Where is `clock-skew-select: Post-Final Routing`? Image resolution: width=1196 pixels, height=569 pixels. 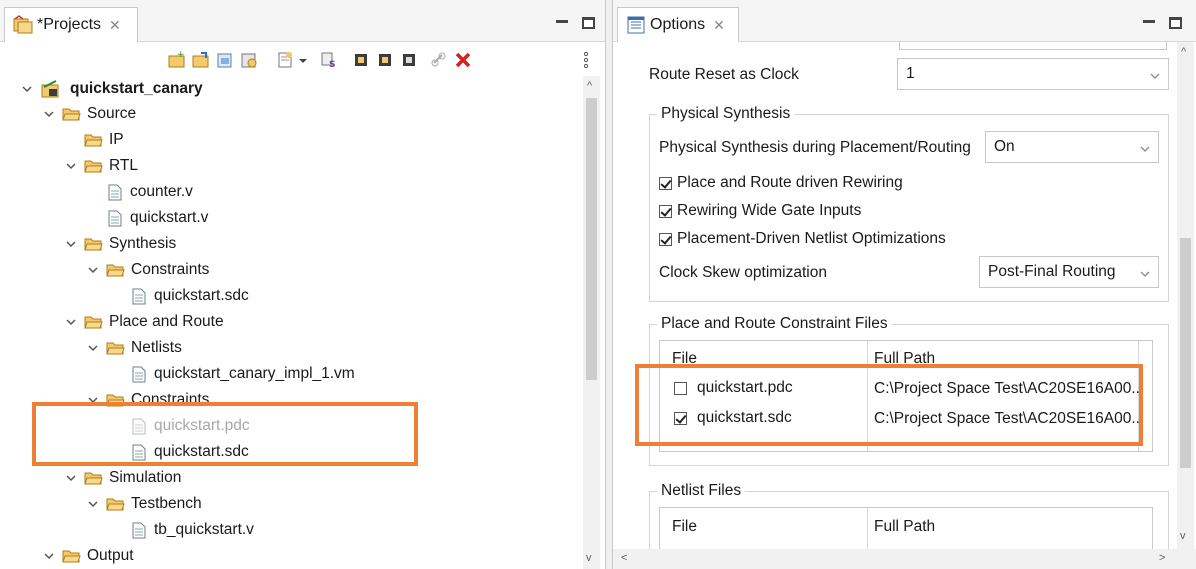 clock-skew-select: Post-Final Routing is located at coordinates (1069, 272).